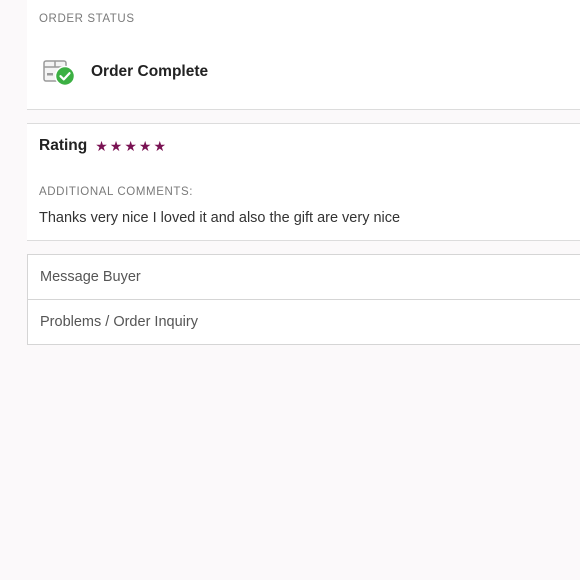 This screenshot has height=580, width=580. I want to click on order-inquiry-button: Problems / Order Inquiry, so click(304, 321).